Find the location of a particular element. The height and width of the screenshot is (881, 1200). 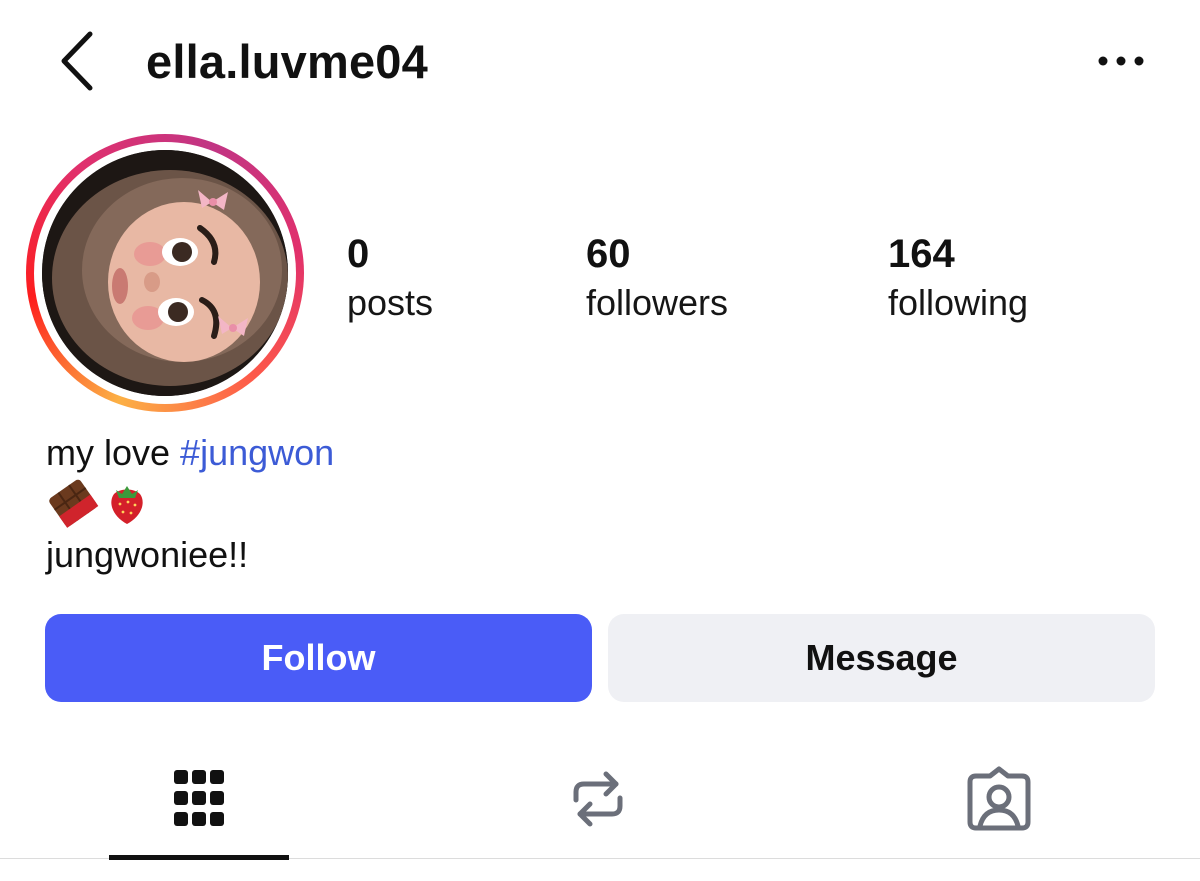

bio-emojis is located at coordinates (101, 503).